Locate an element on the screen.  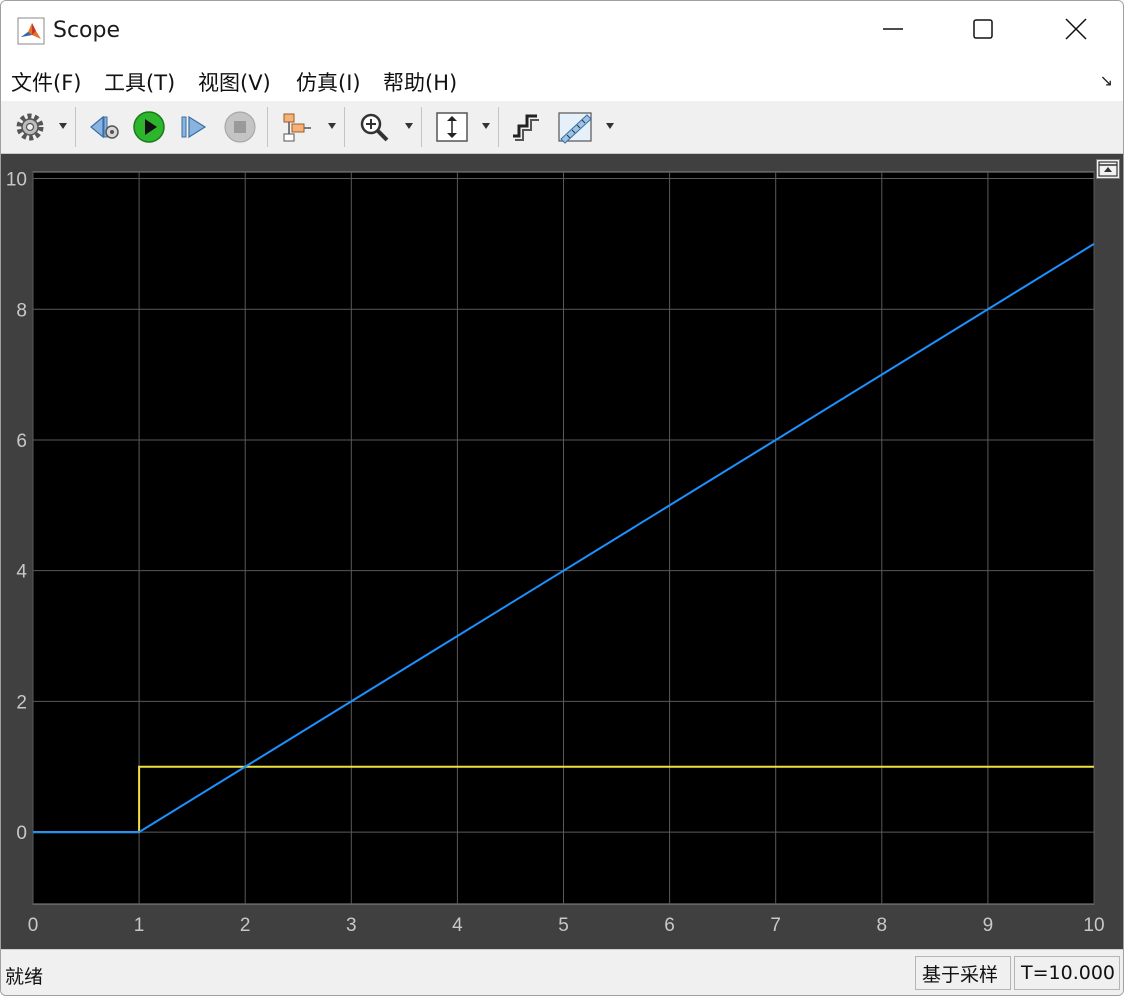
maximize-icon is located at coordinates (983, 31).